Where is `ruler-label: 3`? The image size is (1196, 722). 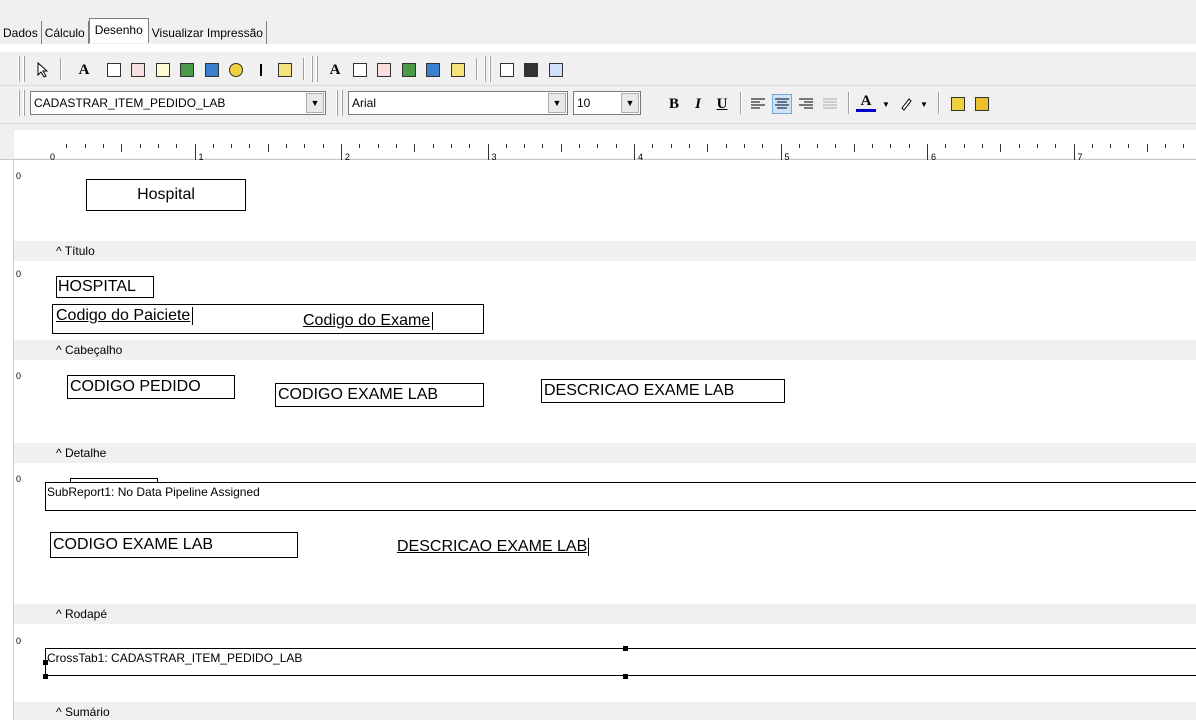 ruler-label: 3 is located at coordinates (494, 157).